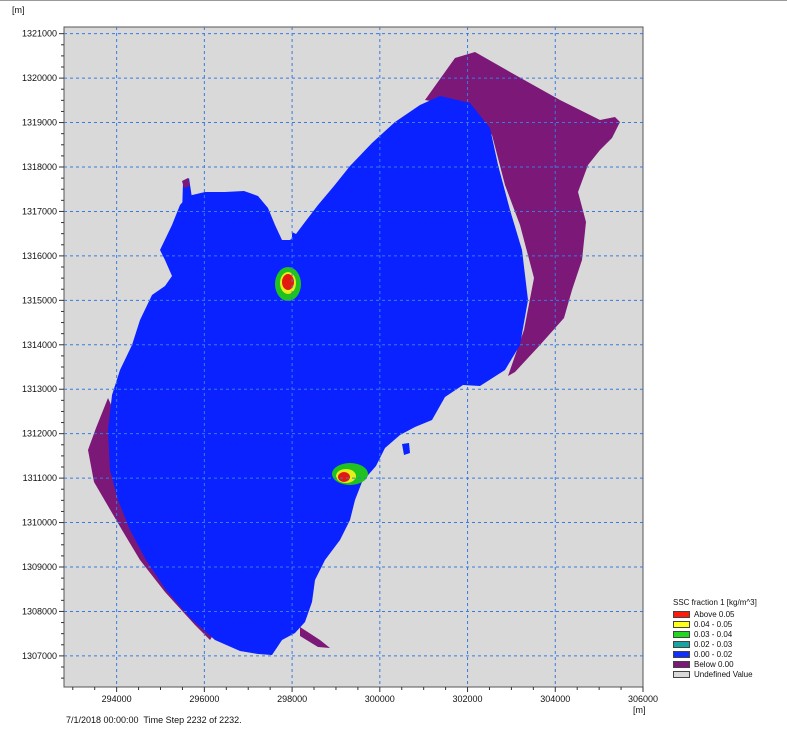  I want to click on hotspot-south-core, so click(344, 477).